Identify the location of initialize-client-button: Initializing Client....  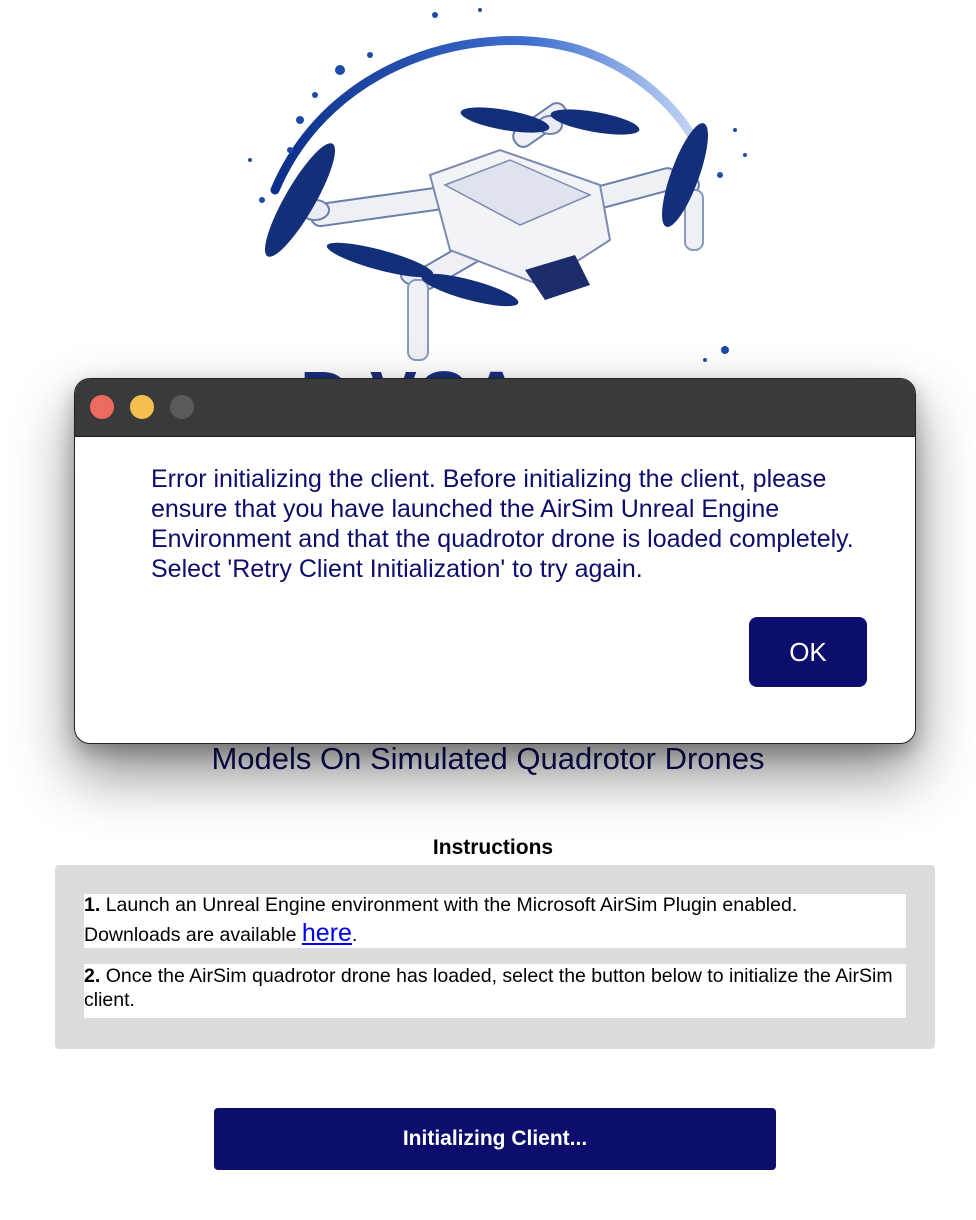
(495, 1139).